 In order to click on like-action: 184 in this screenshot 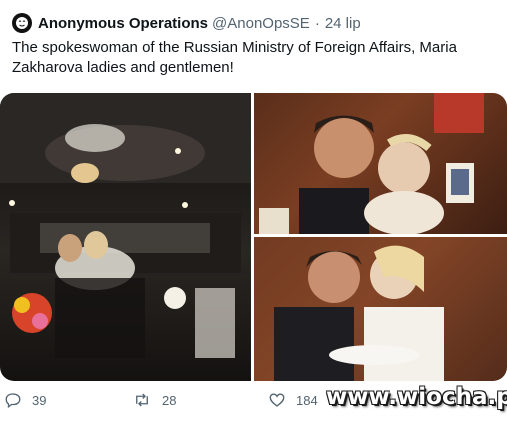, I will do `click(293, 400)`.